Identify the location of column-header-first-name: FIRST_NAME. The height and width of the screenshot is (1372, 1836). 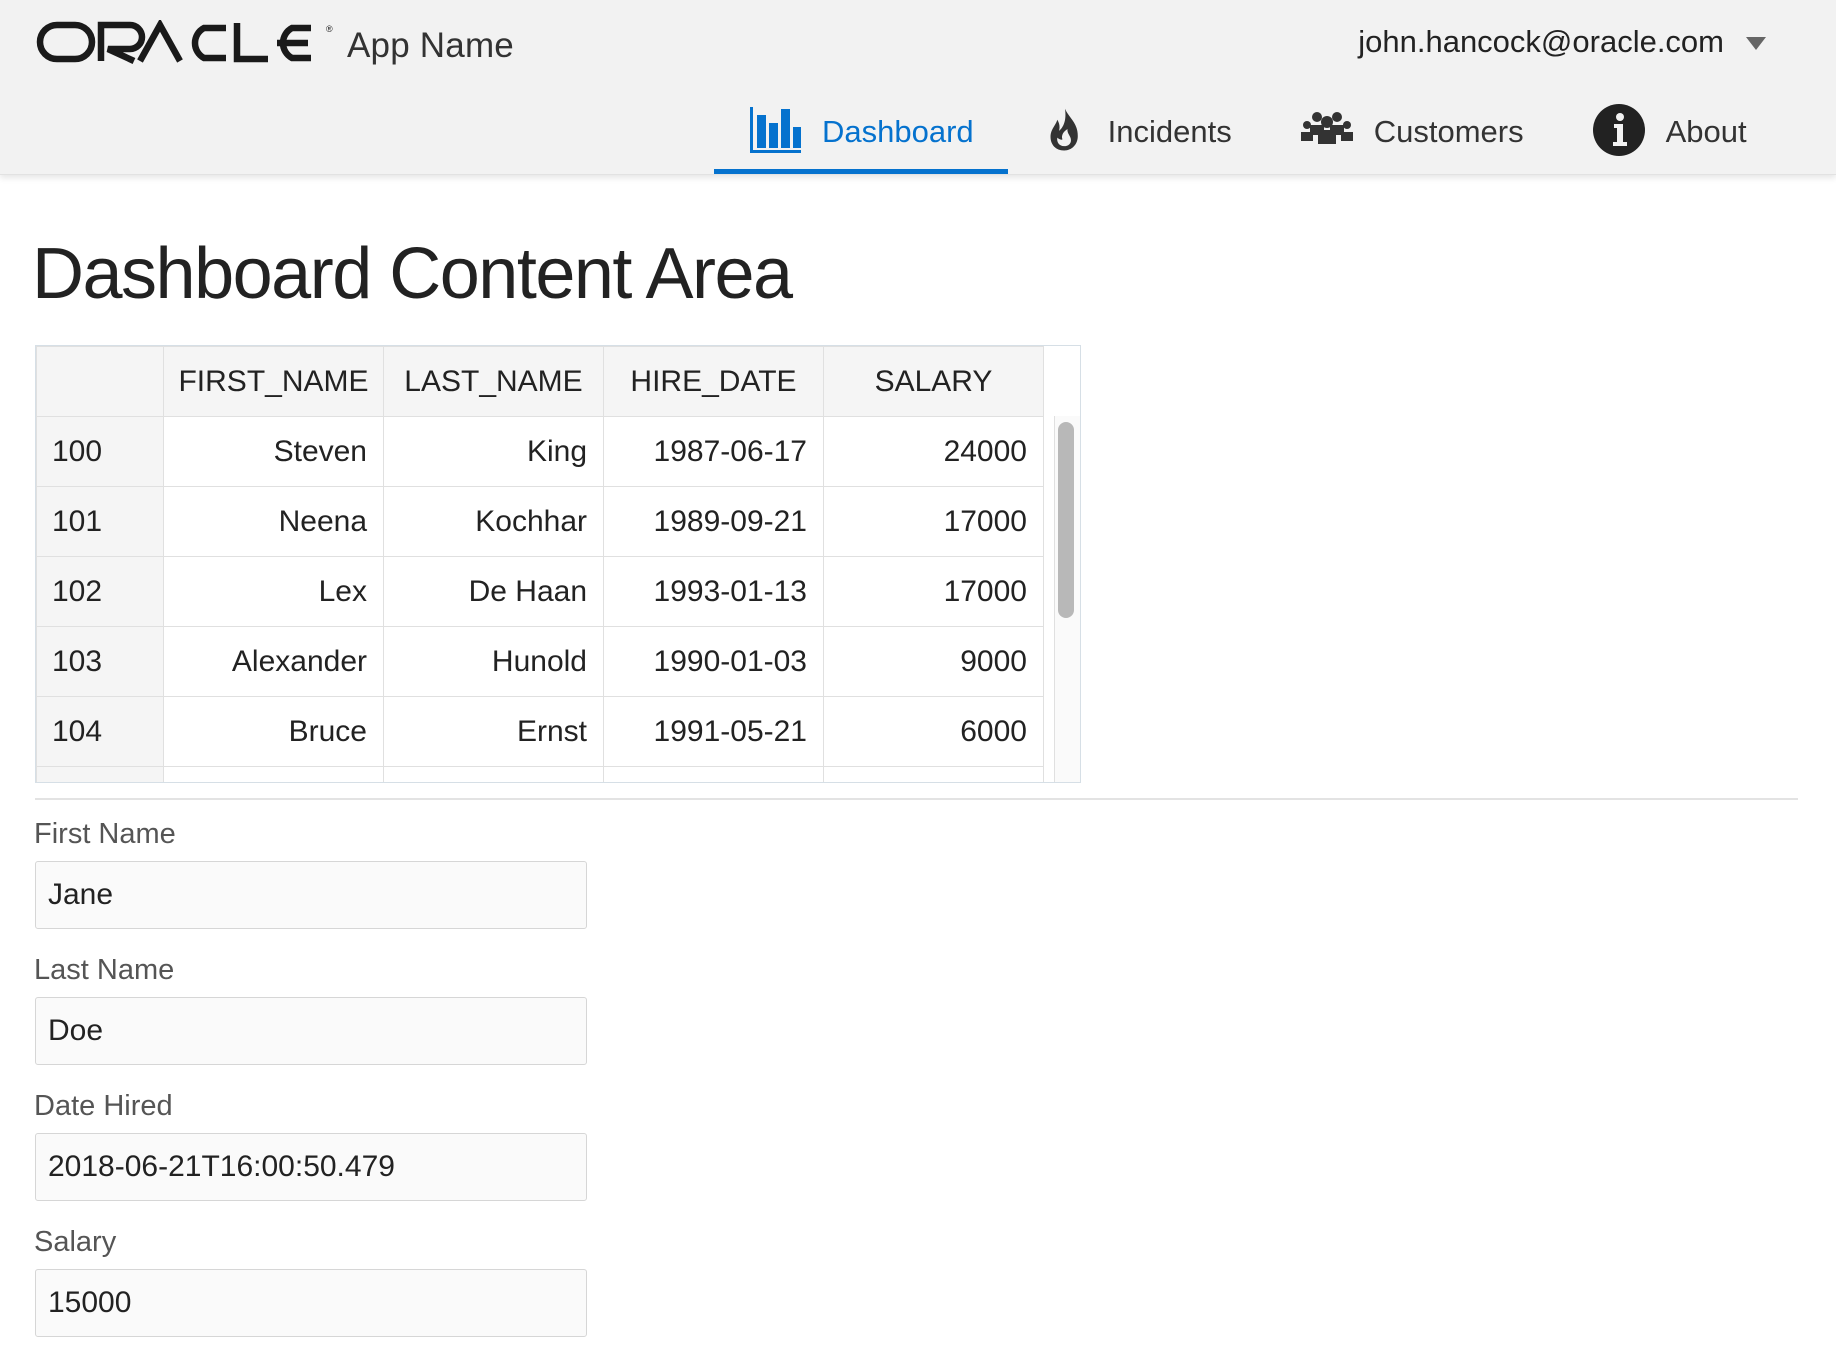
(273, 381).